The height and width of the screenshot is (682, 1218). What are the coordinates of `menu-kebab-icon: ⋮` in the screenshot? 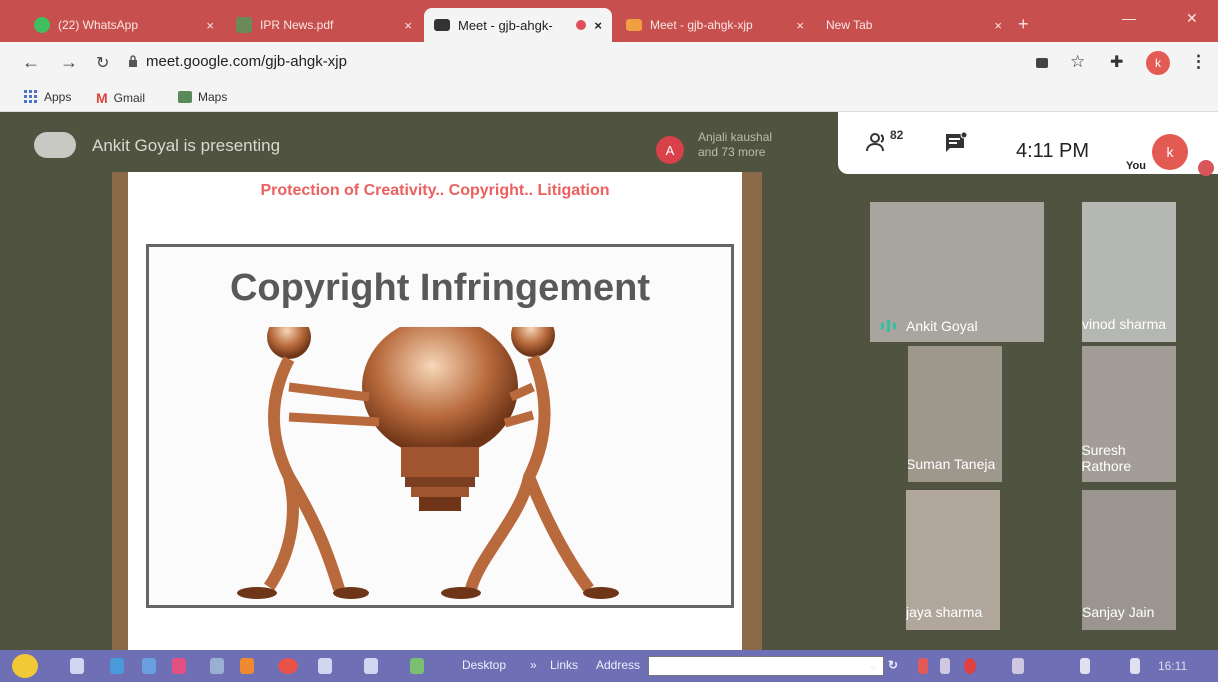 It's located at (1198, 62).